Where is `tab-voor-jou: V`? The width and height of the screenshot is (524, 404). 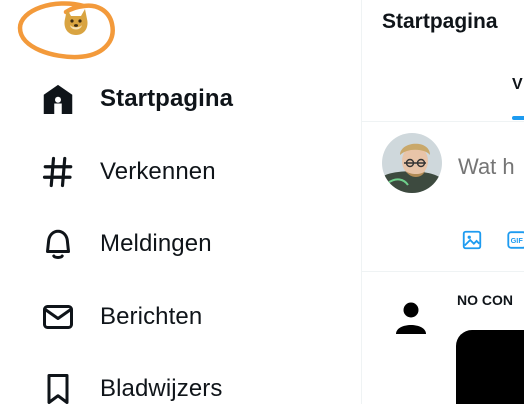
tab-voor-jou: V is located at coordinates (517, 85).